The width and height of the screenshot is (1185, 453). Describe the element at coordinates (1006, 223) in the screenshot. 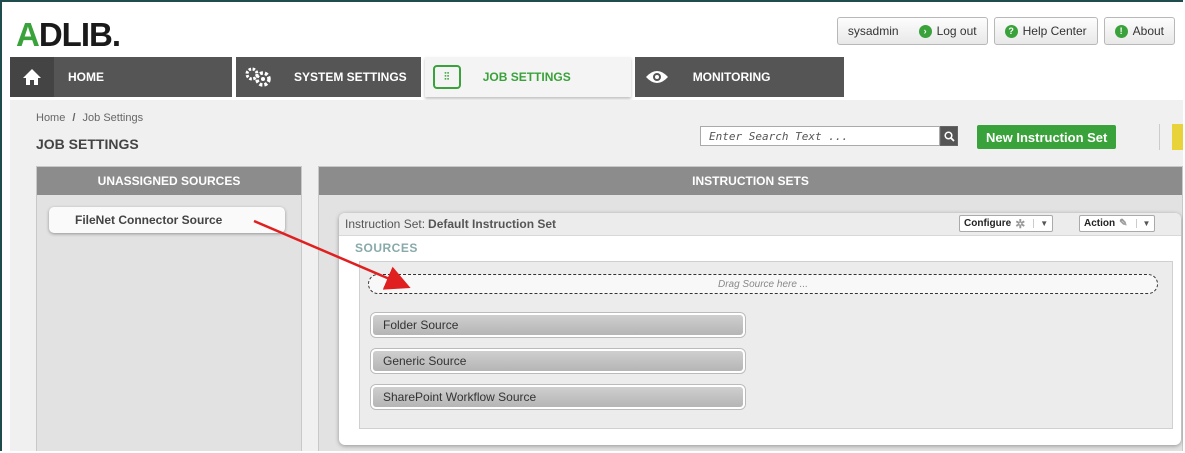

I see `configure-dropdown: Configure ✲ ▼` at that location.